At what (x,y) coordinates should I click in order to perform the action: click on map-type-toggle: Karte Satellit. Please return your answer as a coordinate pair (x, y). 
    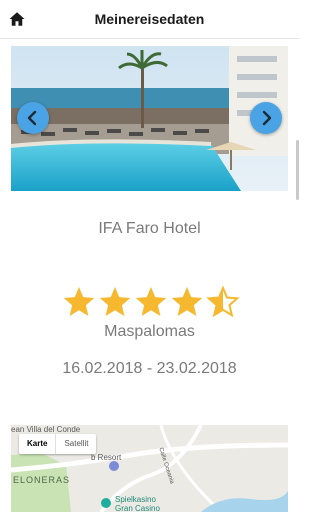
    Looking at the image, I should click on (58, 444).